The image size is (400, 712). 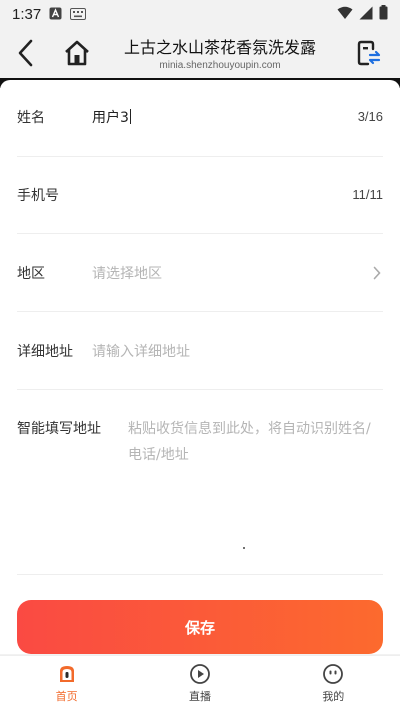 I want to click on phone-label: 手机号, so click(x=38, y=196).